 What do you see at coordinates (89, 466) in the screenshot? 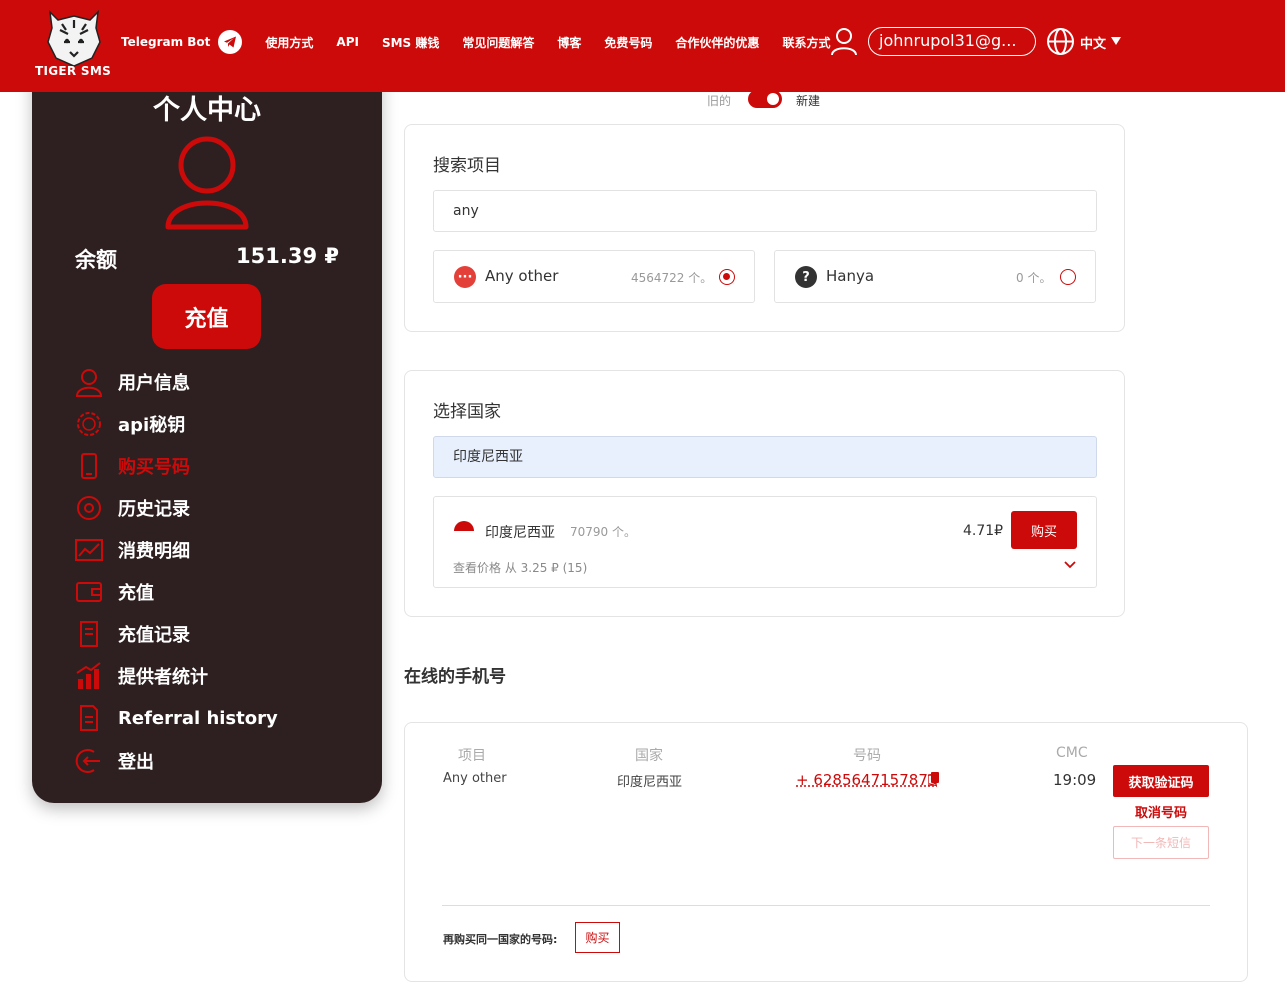
I see `phone-icon` at bounding box center [89, 466].